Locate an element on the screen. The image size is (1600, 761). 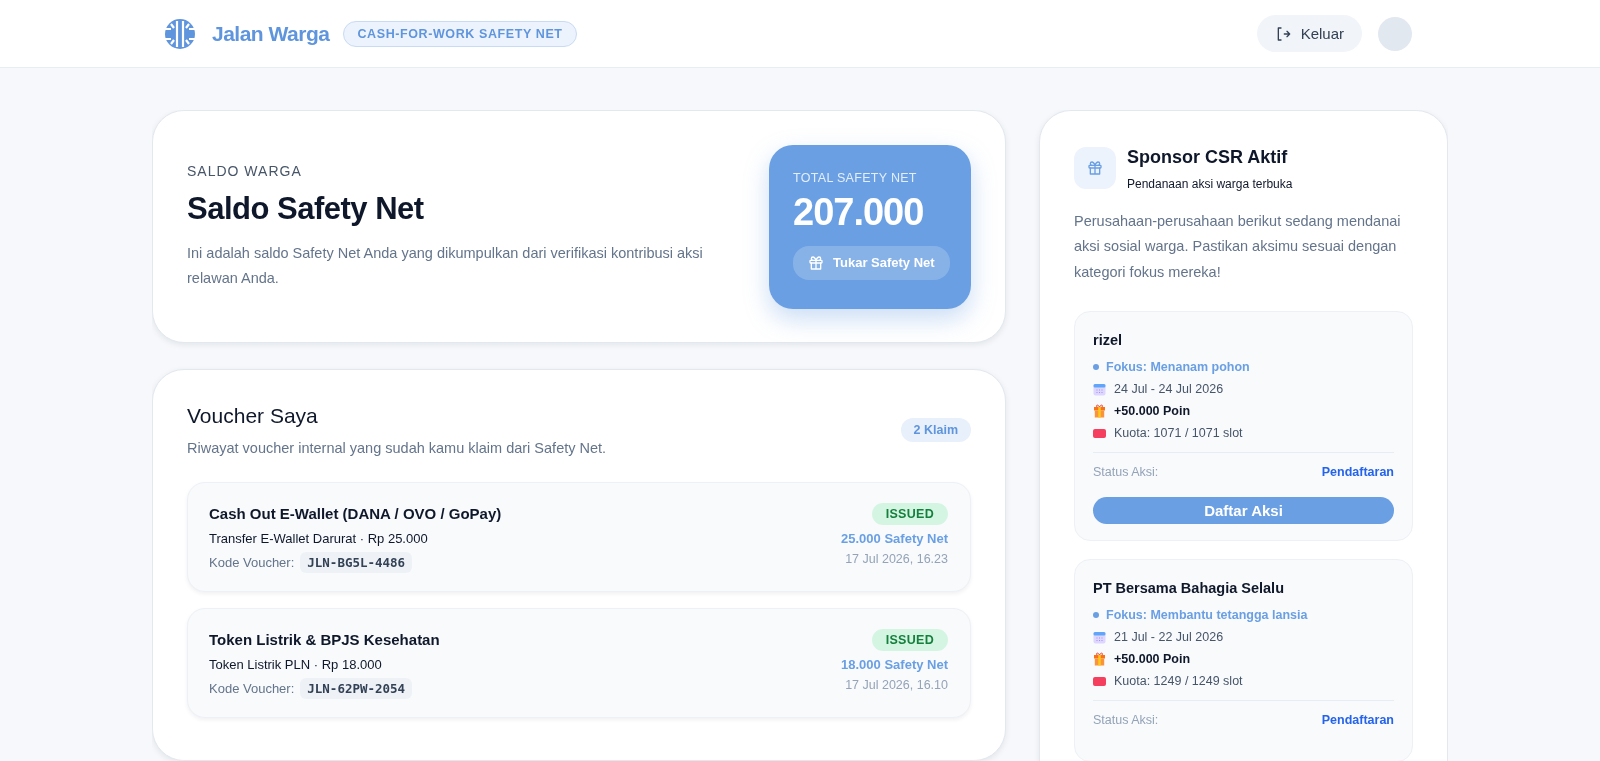
voucher-name: Cash Out E-Wallet (DANA / OVO / GoPay) is located at coordinates (355, 513).